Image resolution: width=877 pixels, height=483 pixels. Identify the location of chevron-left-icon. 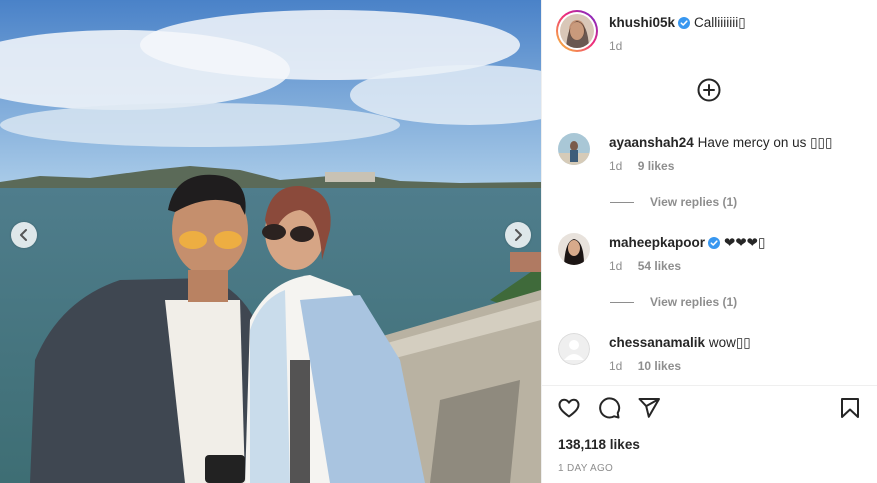
(23, 235).